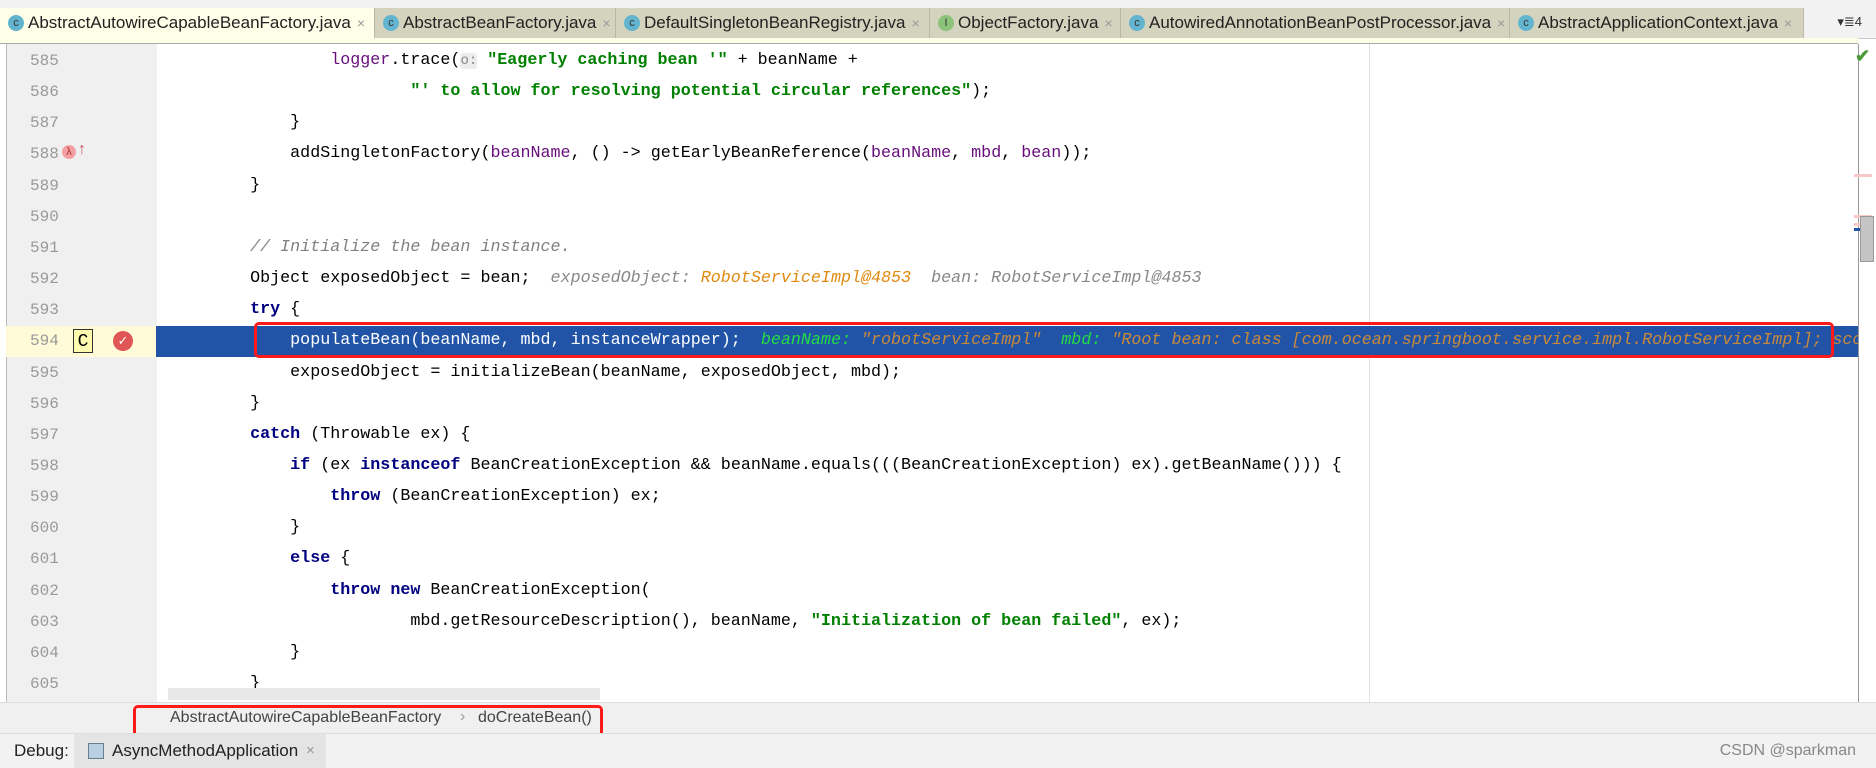 Image resolution: width=1876 pixels, height=768 pixels. Describe the element at coordinates (300, 465) in the screenshot. I see `code-token: if` at that location.